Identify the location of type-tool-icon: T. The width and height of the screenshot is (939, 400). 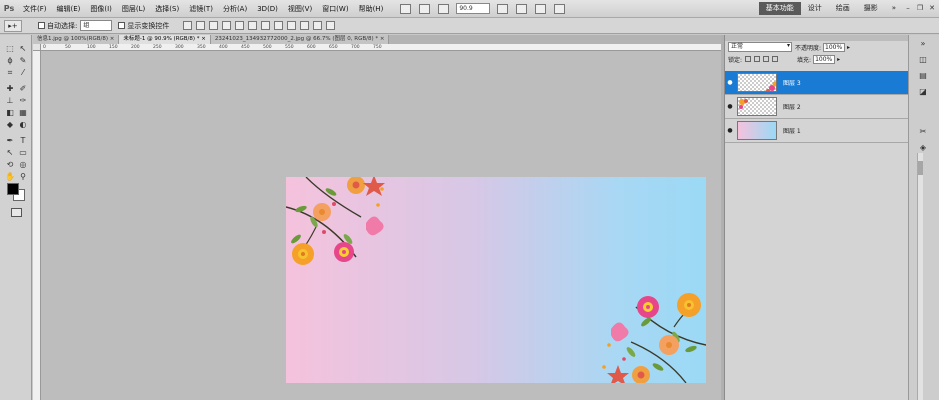
(23, 141).